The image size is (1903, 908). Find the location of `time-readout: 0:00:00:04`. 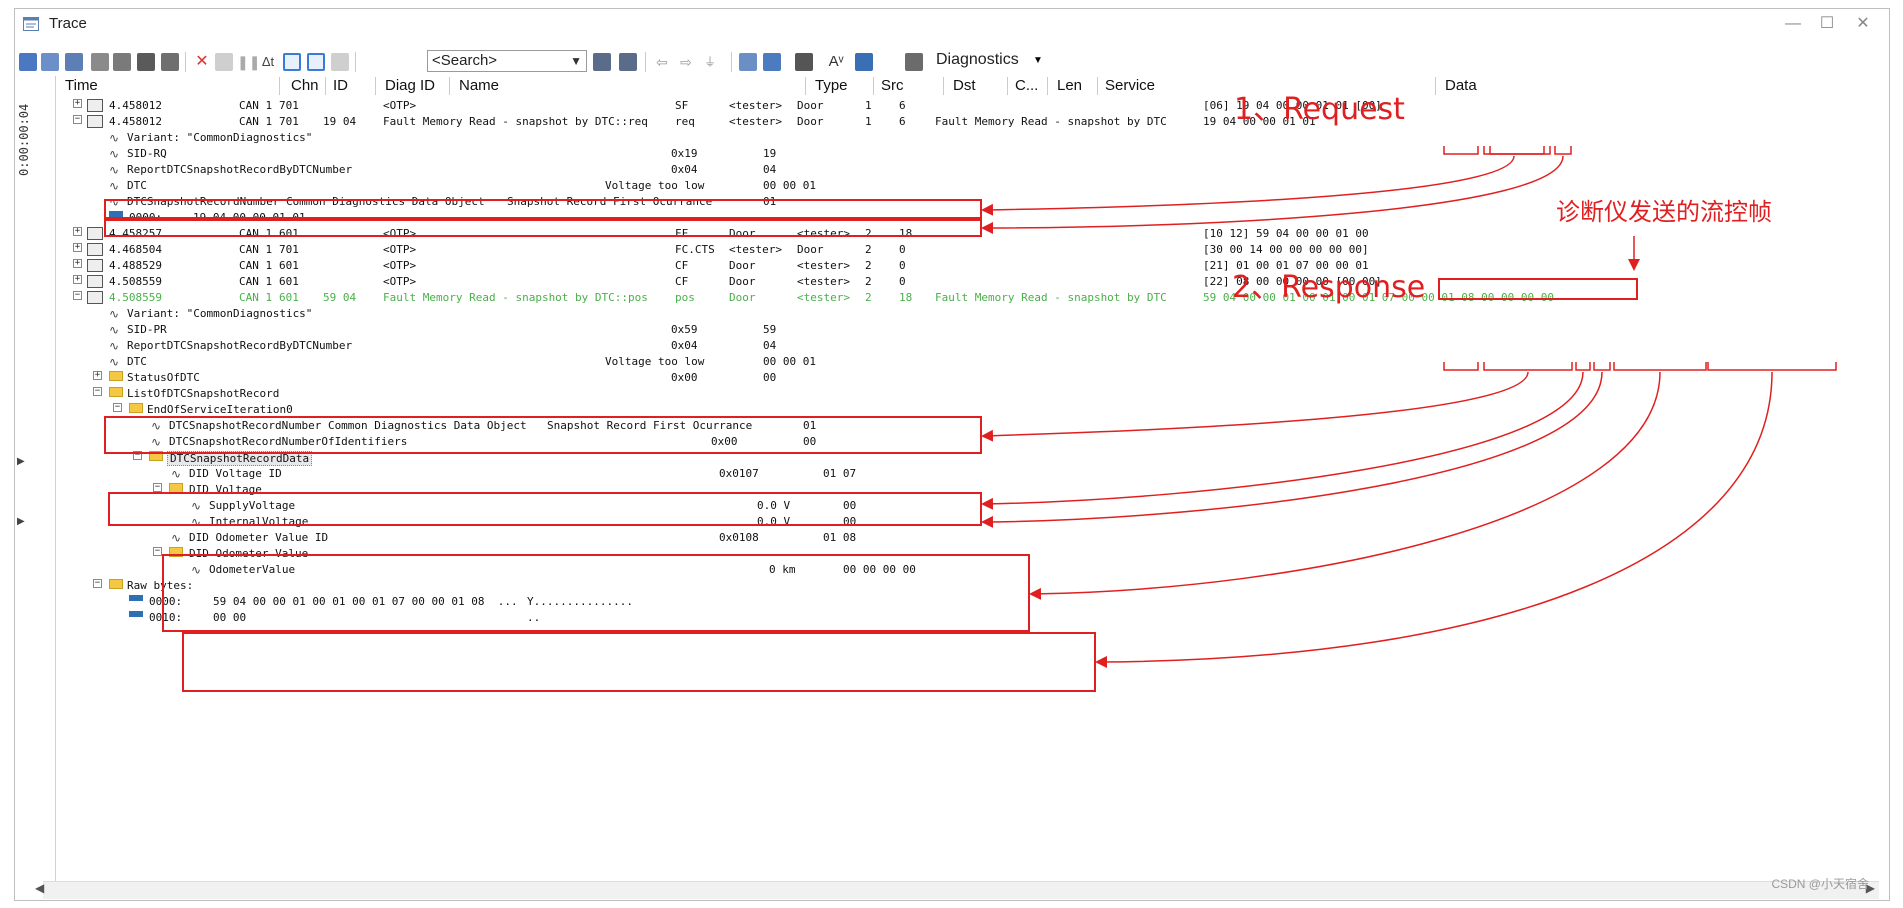

time-readout: 0:00:00:04 is located at coordinates (24, 139).